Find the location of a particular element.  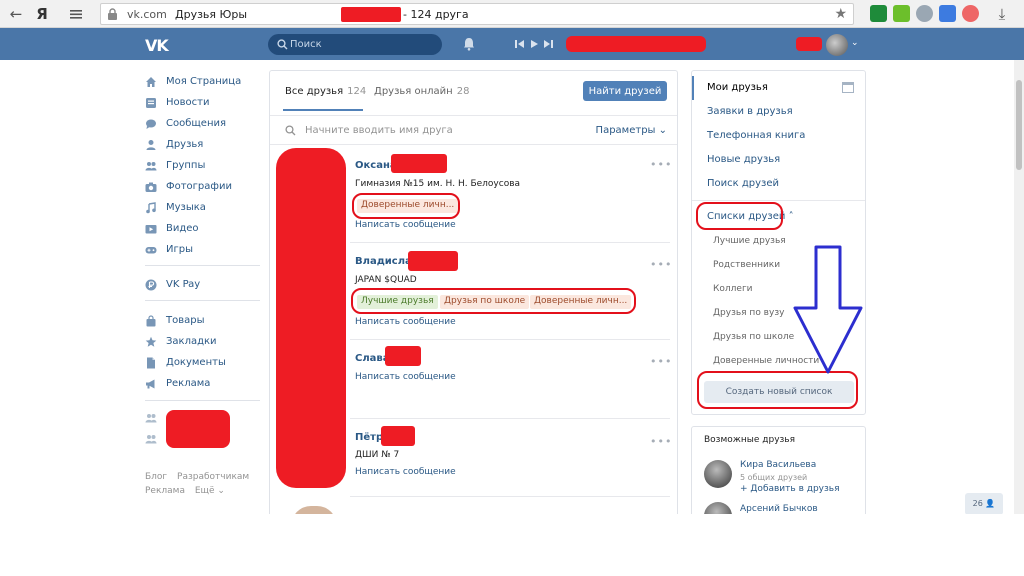

groups-icon is located at coordinates (151, 418).